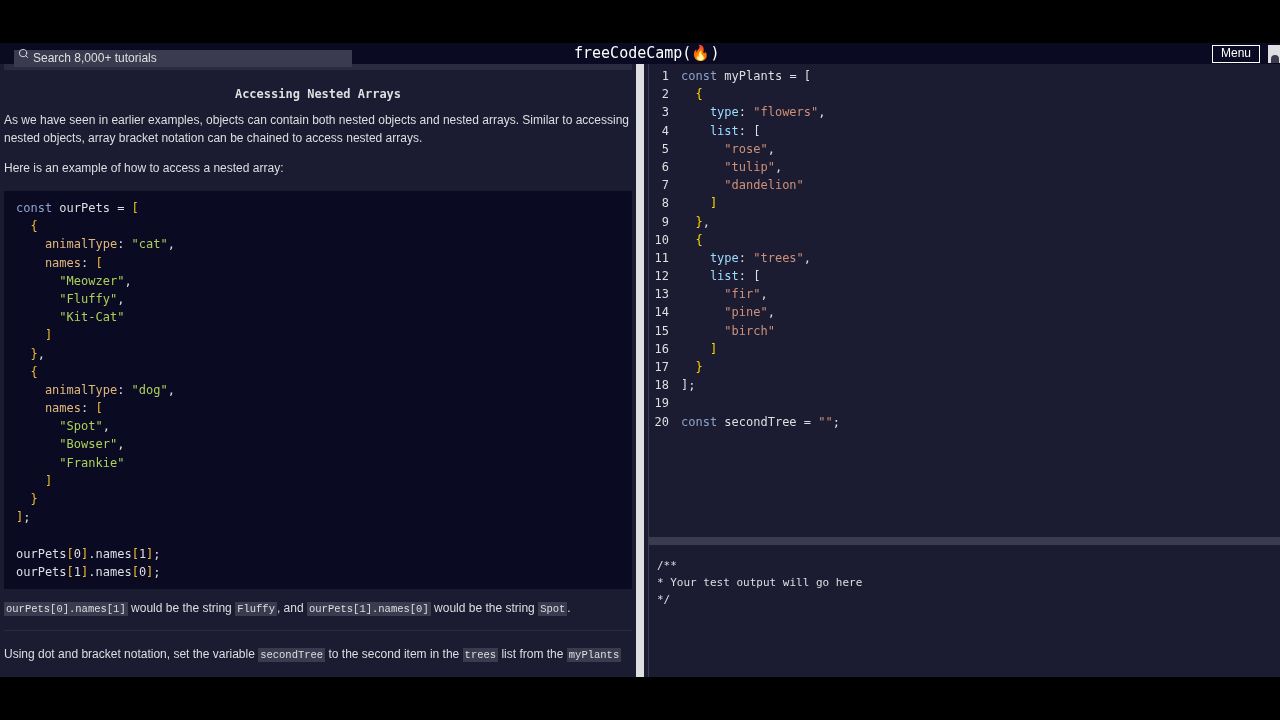 This screenshot has width=1280, height=720. I want to click on line-number: 3, so click(665, 113).